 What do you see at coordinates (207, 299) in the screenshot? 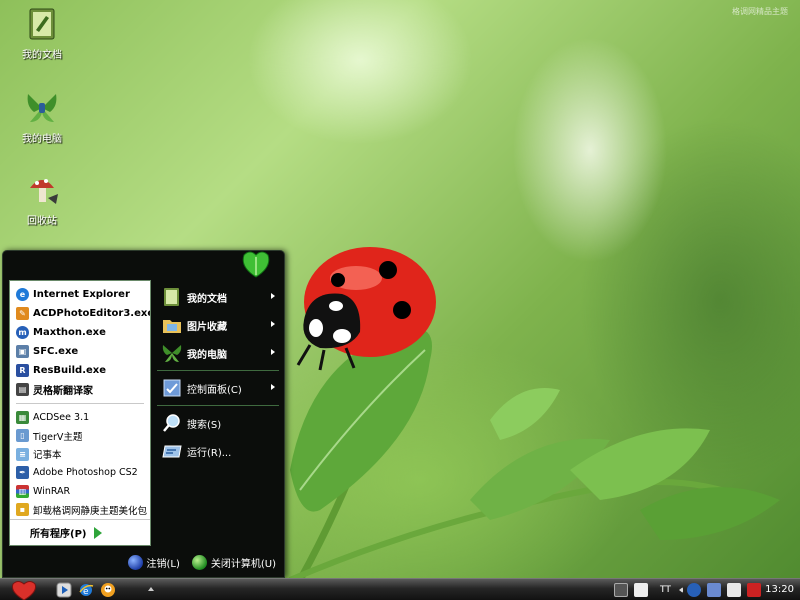
I see `menu-item-label: 我的文档` at bounding box center [207, 299].